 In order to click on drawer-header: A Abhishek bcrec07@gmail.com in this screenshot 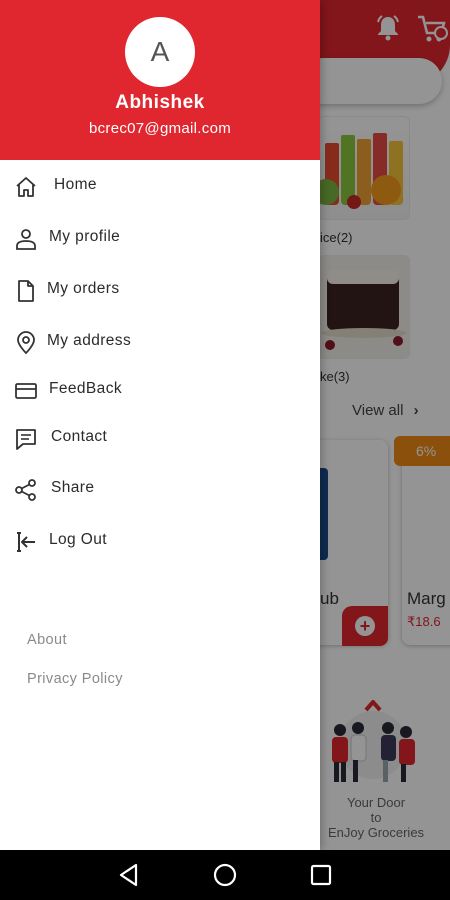, I will do `click(160, 80)`.